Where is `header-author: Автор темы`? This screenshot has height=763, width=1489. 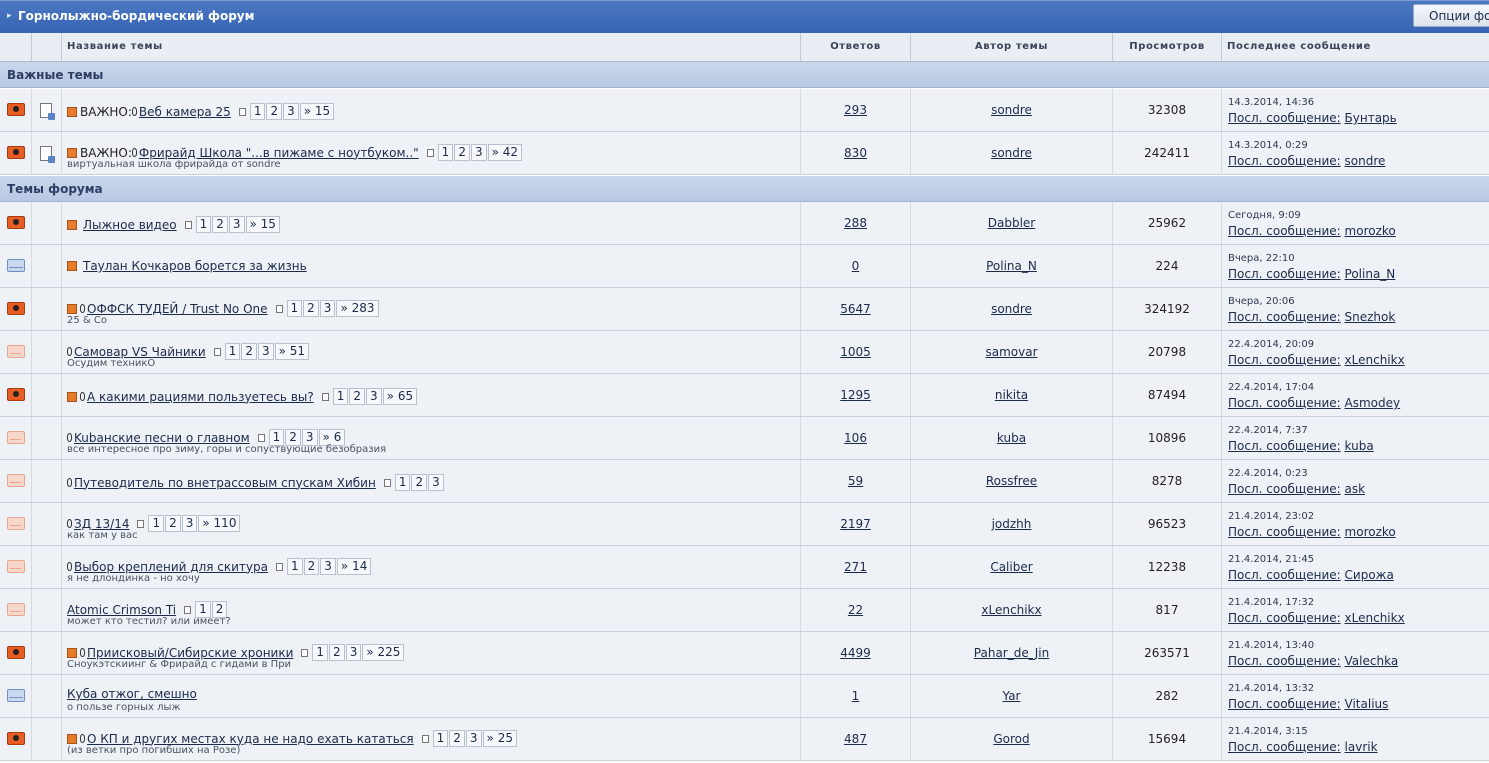
header-author: Автор темы is located at coordinates (1011, 47).